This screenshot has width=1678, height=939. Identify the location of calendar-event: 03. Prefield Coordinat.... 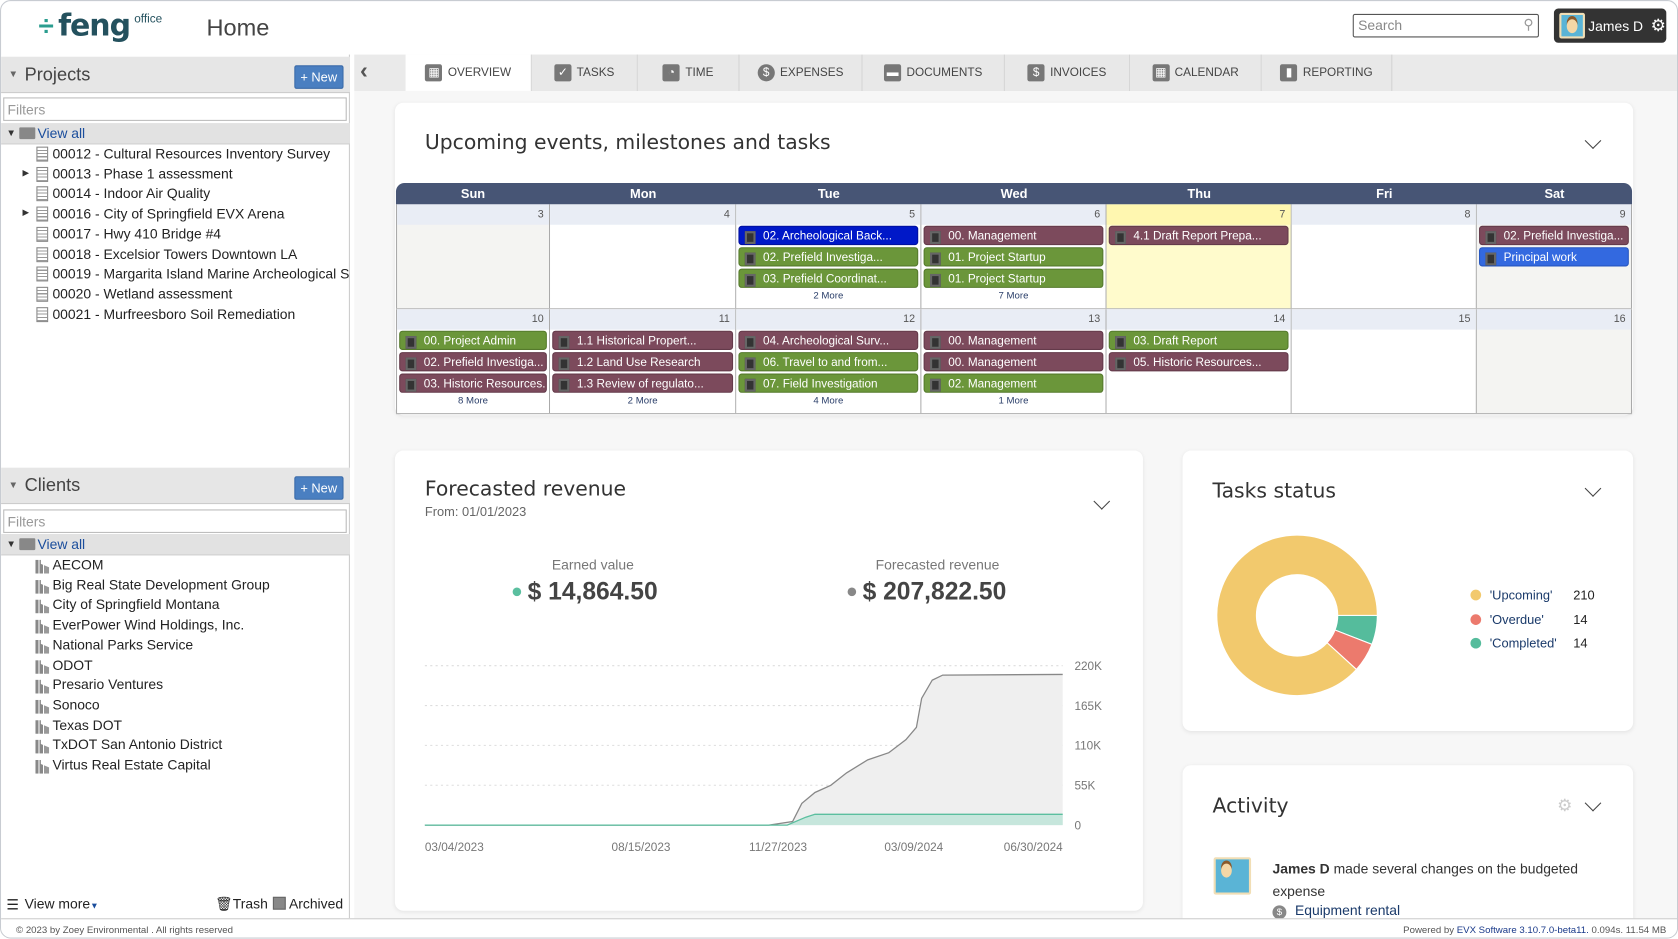
(828, 278).